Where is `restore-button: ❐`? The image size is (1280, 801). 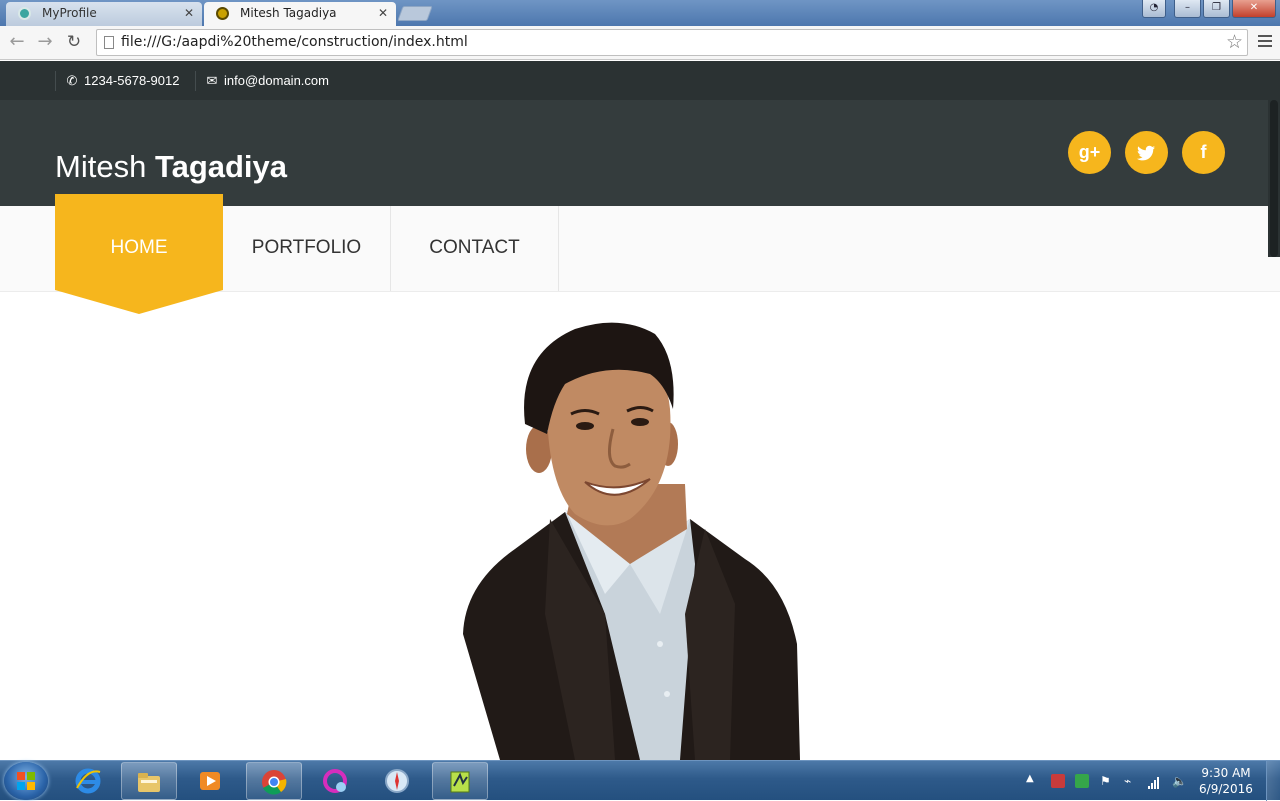
restore-button: ❐ is located at coordinates (1216, 9).